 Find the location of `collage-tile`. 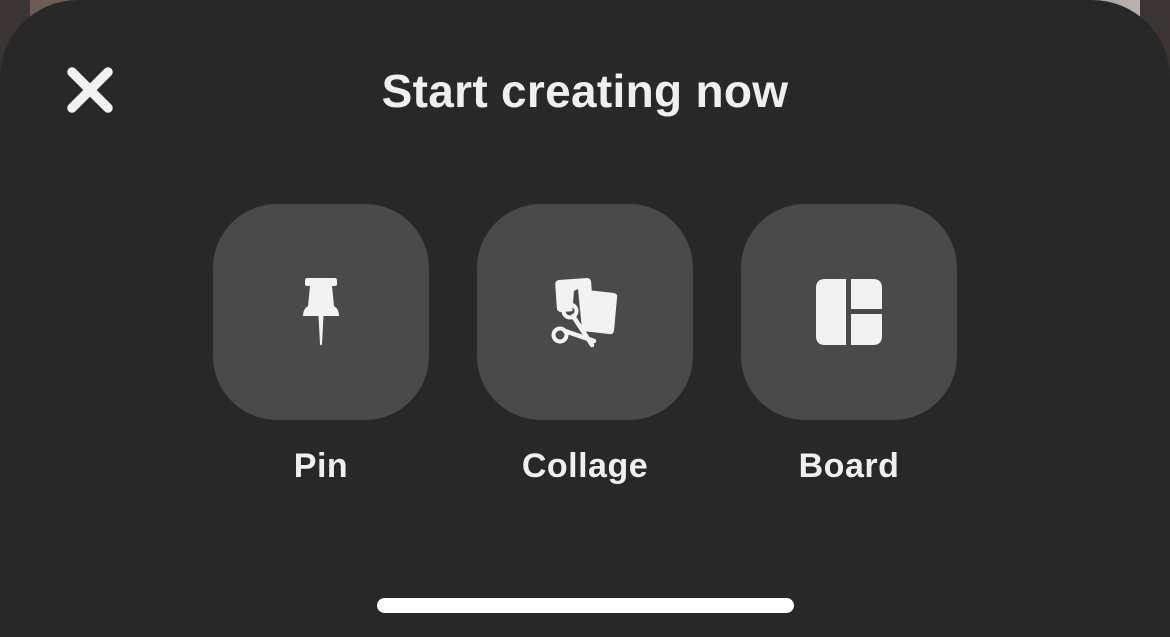

collage-tile is located at coordinates (585, 312).